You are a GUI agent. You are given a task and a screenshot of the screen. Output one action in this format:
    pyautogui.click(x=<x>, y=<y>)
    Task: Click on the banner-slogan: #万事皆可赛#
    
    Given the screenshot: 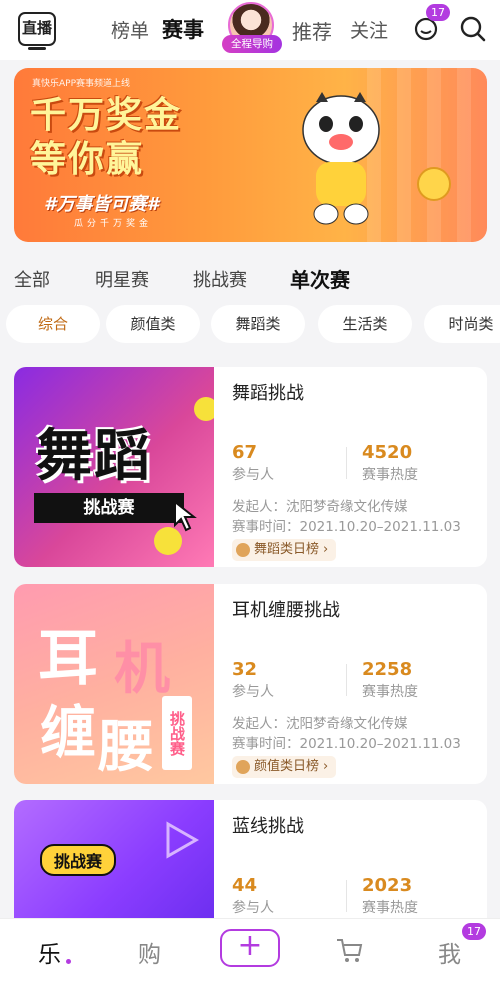 What is the action you would take?
    pyautogui.click(x=102, y=204)
    